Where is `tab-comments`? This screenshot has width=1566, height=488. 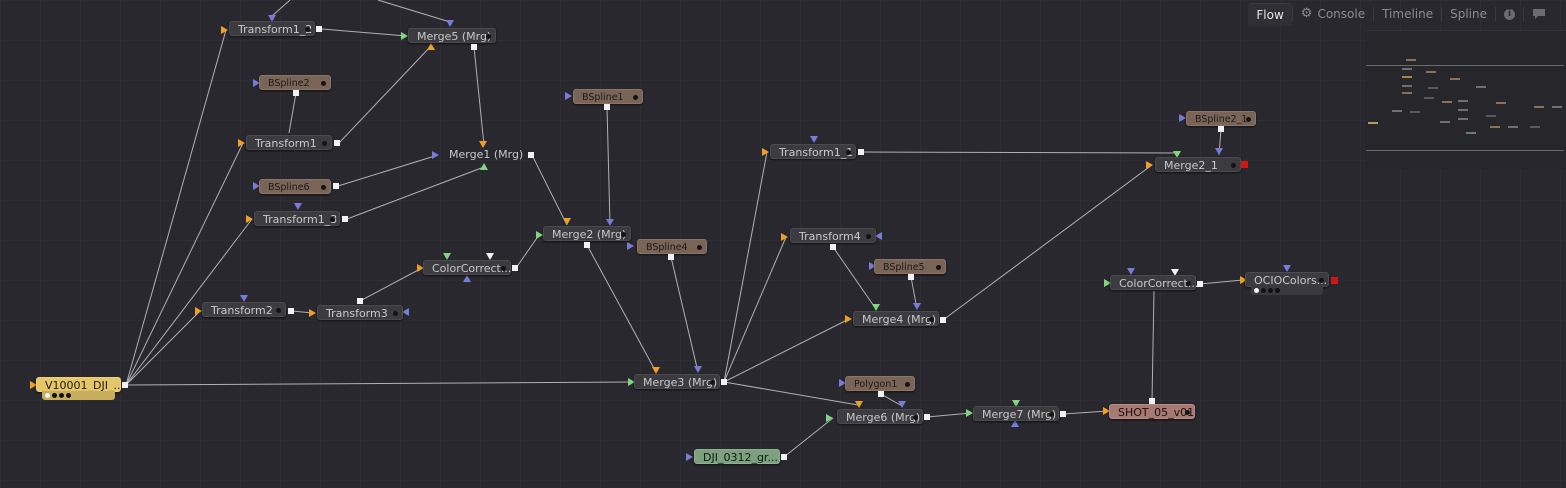 tab-comments is located at coordinates (1539, 14).